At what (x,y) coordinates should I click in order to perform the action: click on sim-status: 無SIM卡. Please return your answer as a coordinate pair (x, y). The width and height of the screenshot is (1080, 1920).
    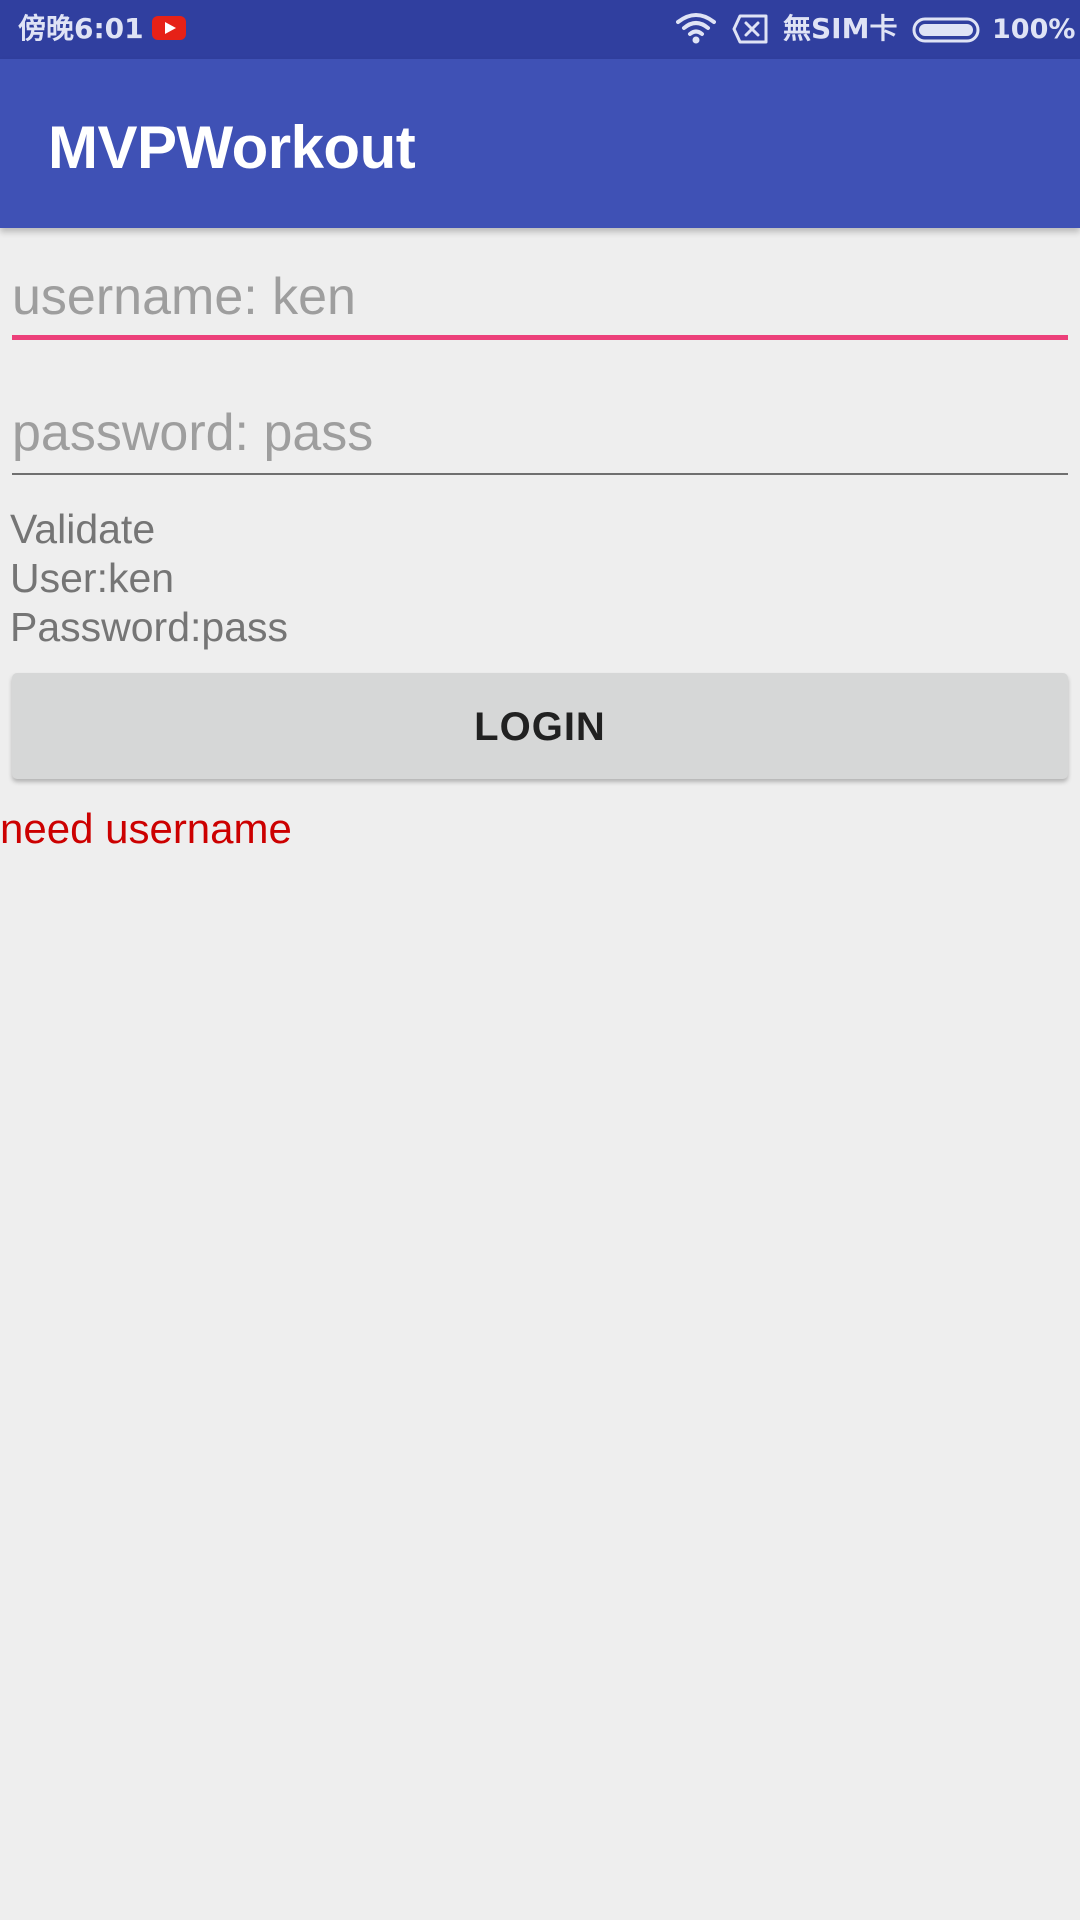
    Looking at the image, I should click on (840, 28).